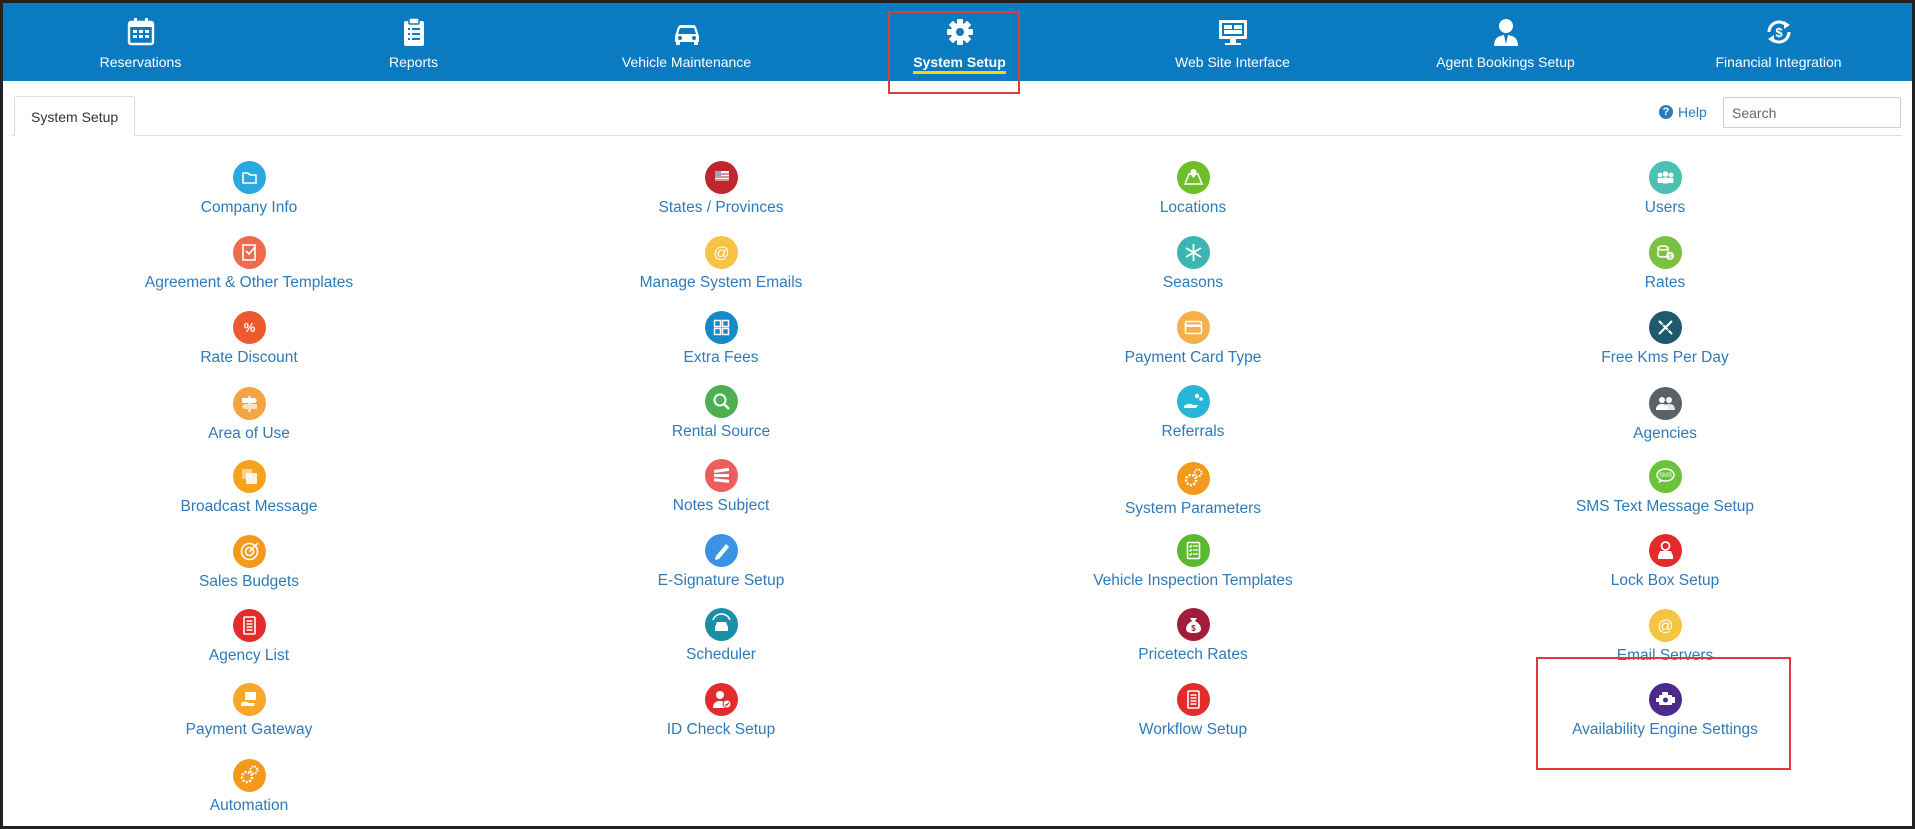 The width and height of the screenshot is (1915, 829). I want to click on setup-item-label: States / Provinces, so click(721, 207).